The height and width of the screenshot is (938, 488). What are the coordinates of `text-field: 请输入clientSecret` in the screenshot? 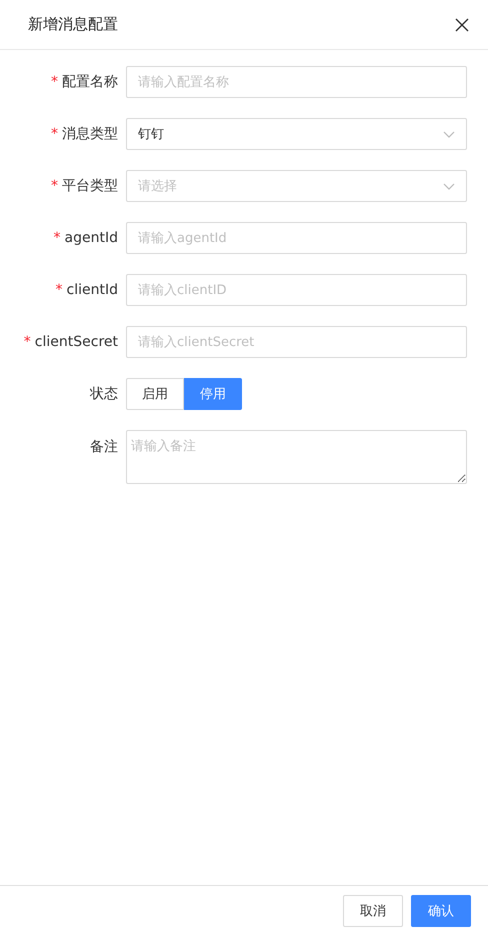 It's located at (296, 342).